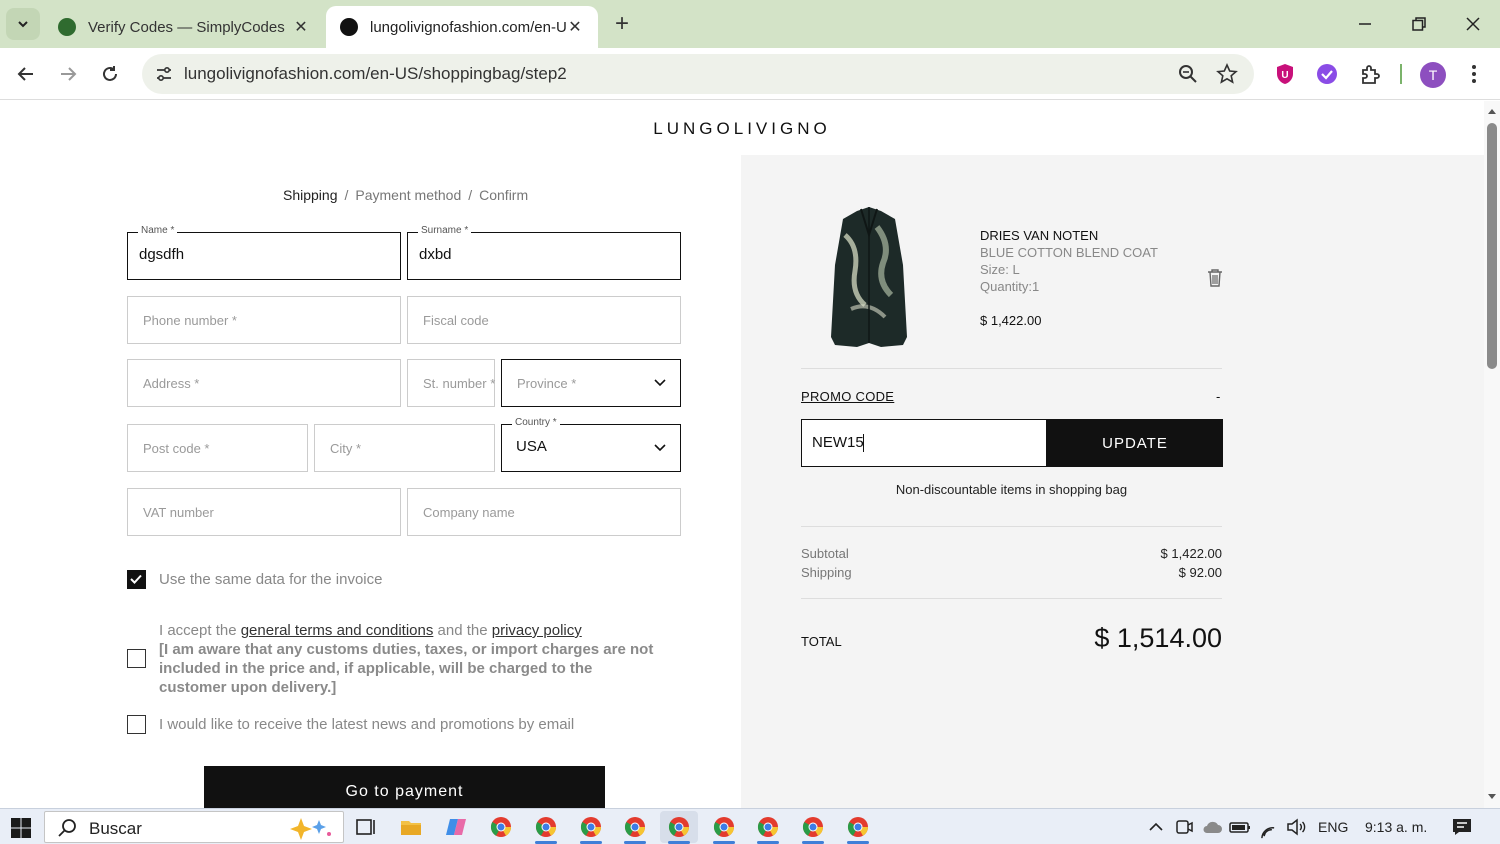  Describe the element at coordinates (462, 27) in the screenshot. I see `tab-lungolivigno: lungolivignofashion.com/en-US ✕` at that location.